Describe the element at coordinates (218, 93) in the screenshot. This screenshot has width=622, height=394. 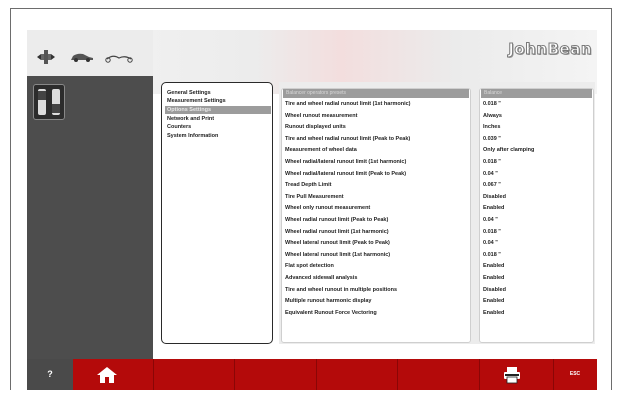
I see `menu-item-general-settings: General Settings` at that location.